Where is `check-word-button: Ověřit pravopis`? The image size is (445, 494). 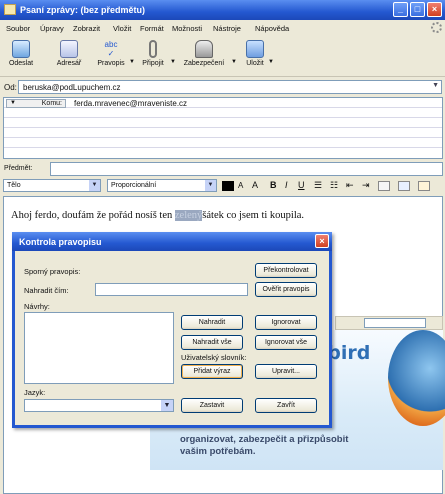
check-word-button: Ověřit pravopis is located at coordinates (286, 289).